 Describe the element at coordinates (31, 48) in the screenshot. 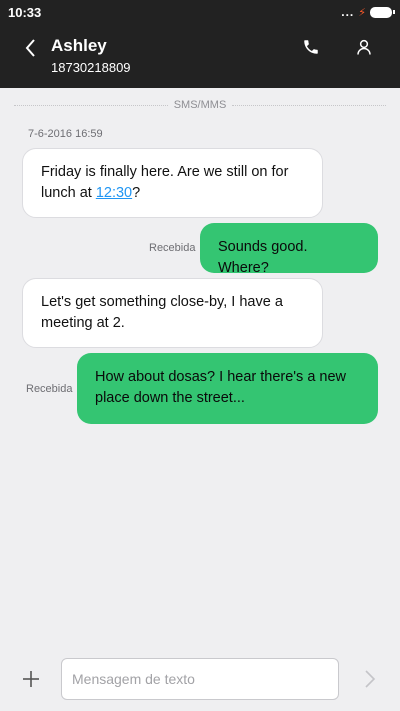

I see `back-arrow-icon` at that location.